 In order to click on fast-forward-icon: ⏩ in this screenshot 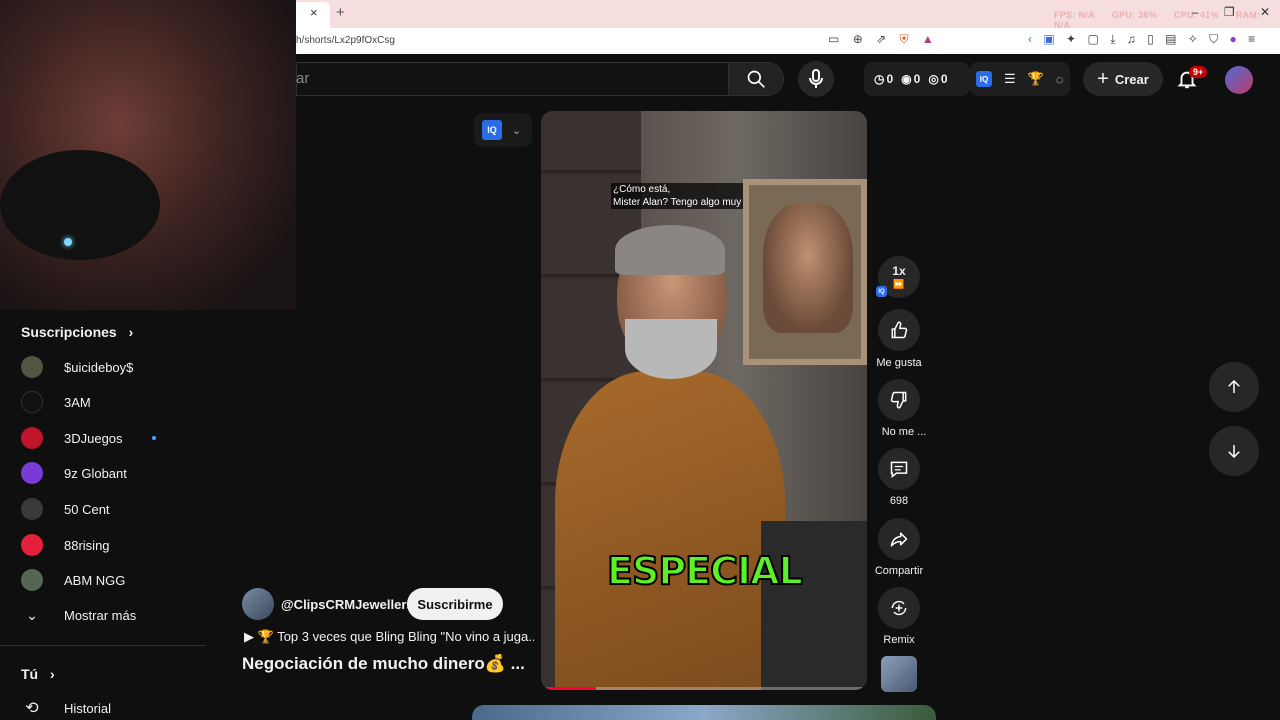, I will do `click(899, 283)`.